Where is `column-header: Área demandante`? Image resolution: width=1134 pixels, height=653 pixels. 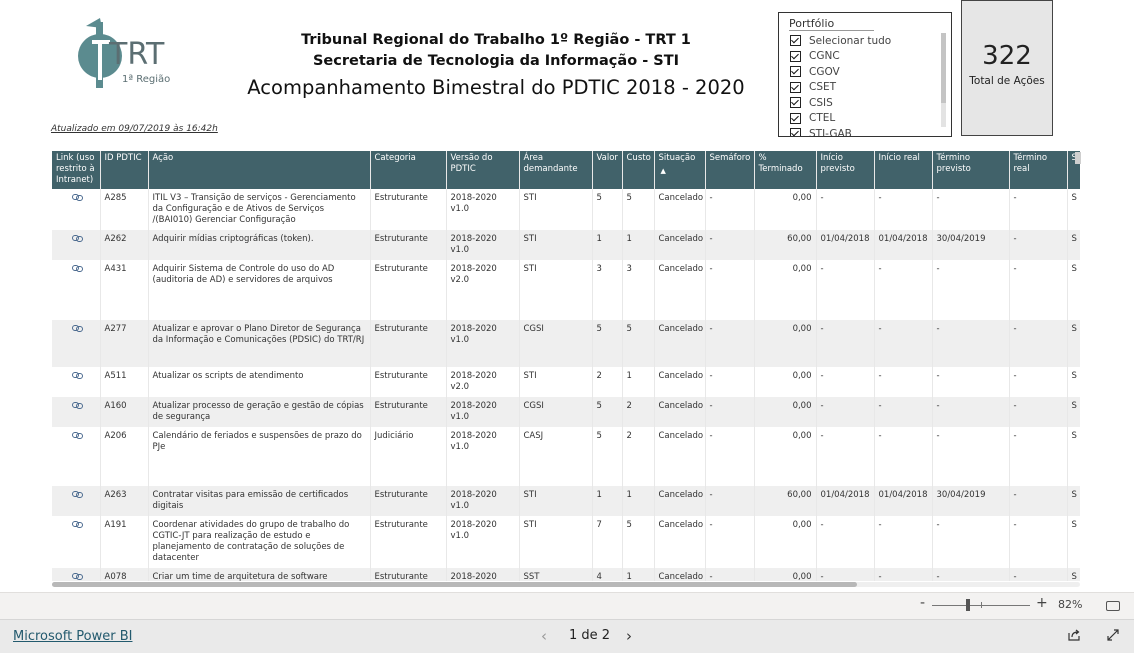 column-header: Área demandante is located at coordinates (556, 170).